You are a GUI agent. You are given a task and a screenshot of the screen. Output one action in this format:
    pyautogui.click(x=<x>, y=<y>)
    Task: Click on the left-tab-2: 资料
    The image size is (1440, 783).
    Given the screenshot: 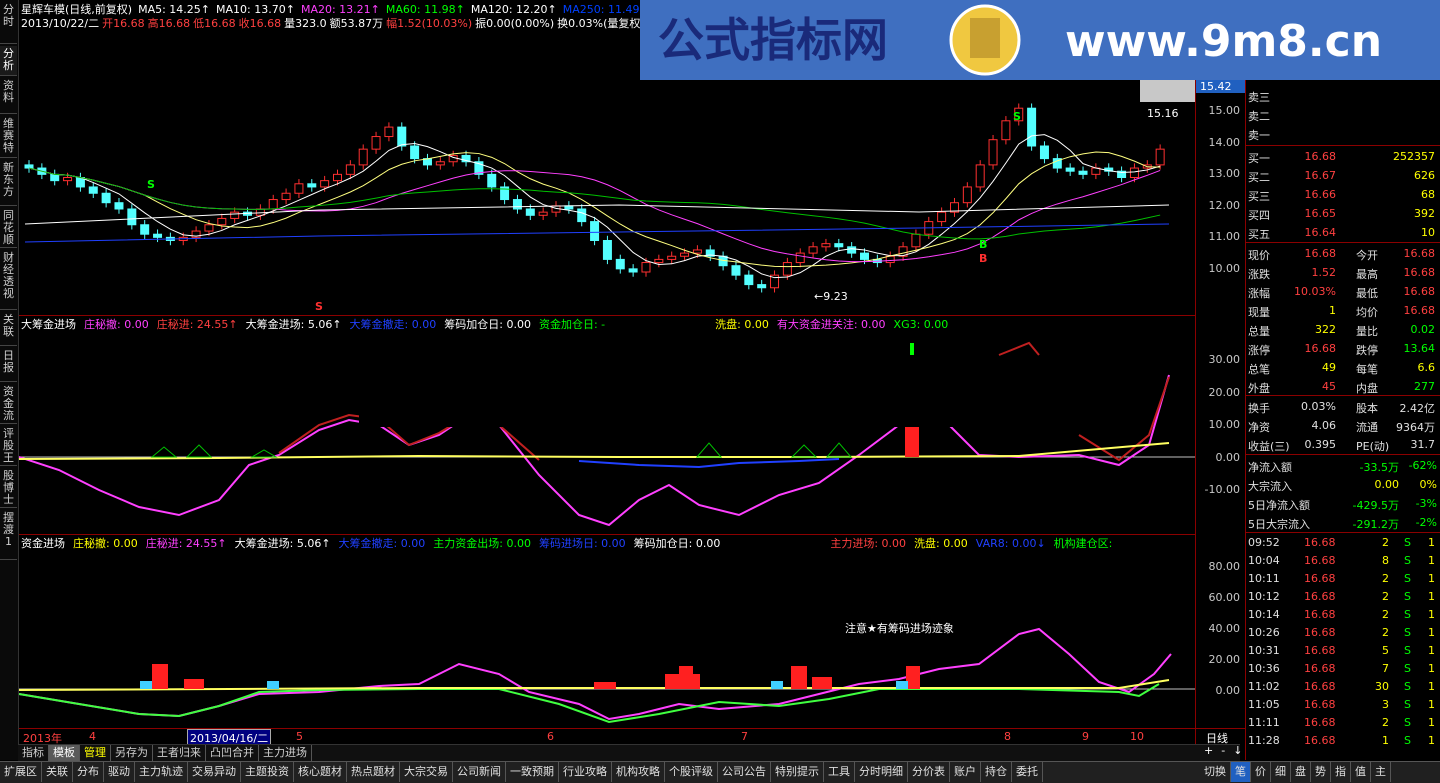 What is the action you would take?
    pyautogui.click(x=8, y=96)
    